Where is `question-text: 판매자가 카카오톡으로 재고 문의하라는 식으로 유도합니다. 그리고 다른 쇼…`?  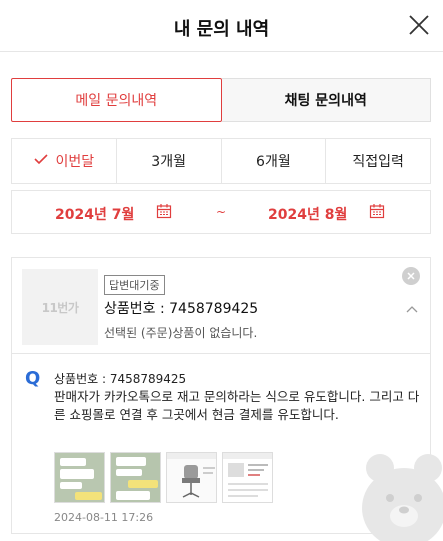
question-text: 판매자가 카카오톡으로 재고 문의하라는 식으로 유도합니다. 그리고 다른 쇼… is located at coordinates (237, 405).